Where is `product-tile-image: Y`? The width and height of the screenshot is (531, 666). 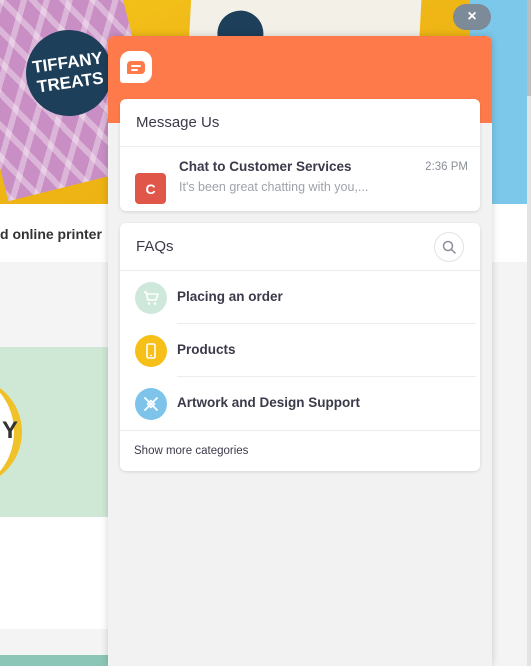 product-tile-image: Y is located at coordinates (55, 432).